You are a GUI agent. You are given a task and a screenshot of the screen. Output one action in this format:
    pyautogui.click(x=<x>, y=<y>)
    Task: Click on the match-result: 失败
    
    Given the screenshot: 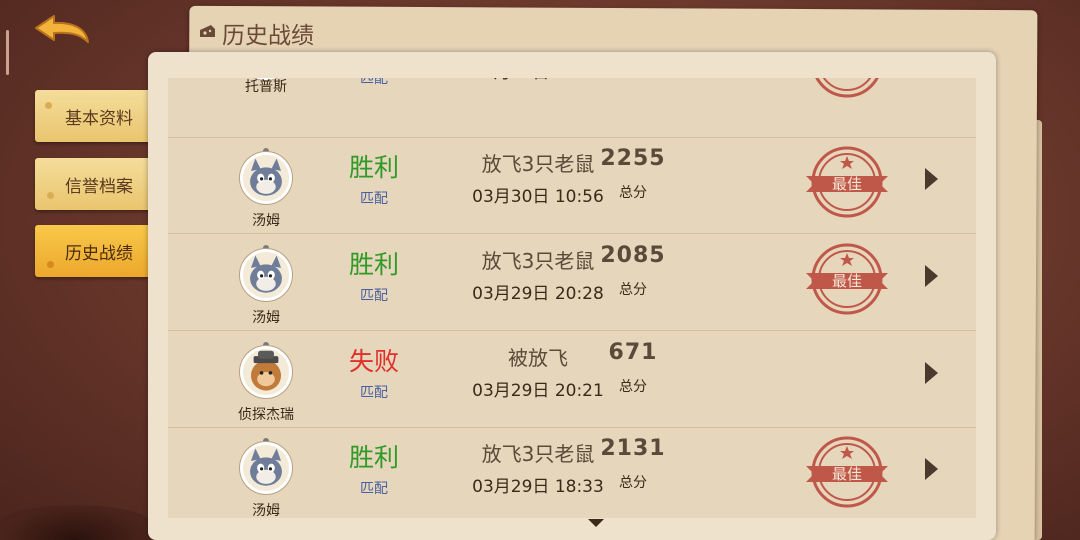 What is the action you would take?
    pyautogui.click(x=373, y=361)
    